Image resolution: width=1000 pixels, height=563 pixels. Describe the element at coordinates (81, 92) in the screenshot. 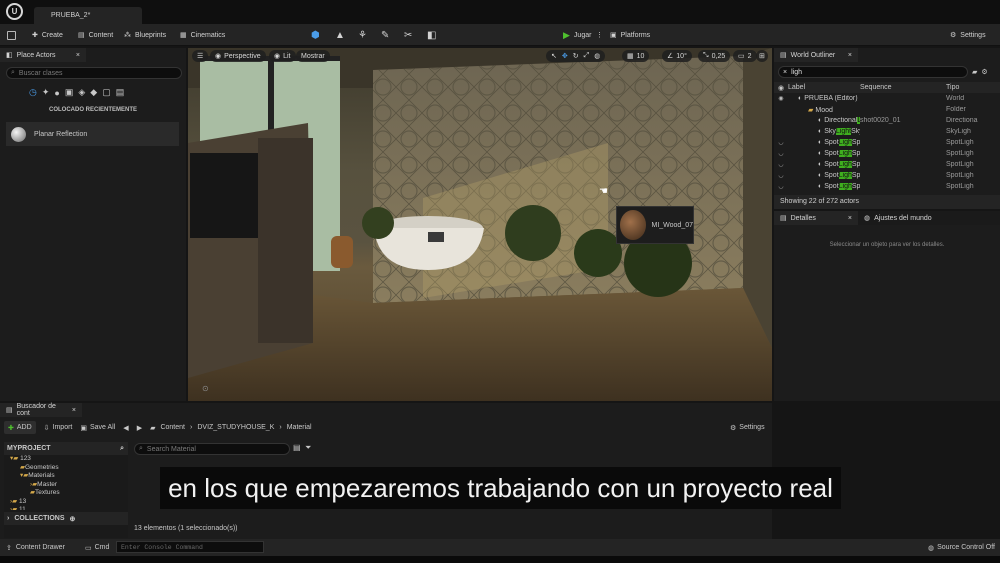

I see `visual-effects-icon: ◈` at that location.